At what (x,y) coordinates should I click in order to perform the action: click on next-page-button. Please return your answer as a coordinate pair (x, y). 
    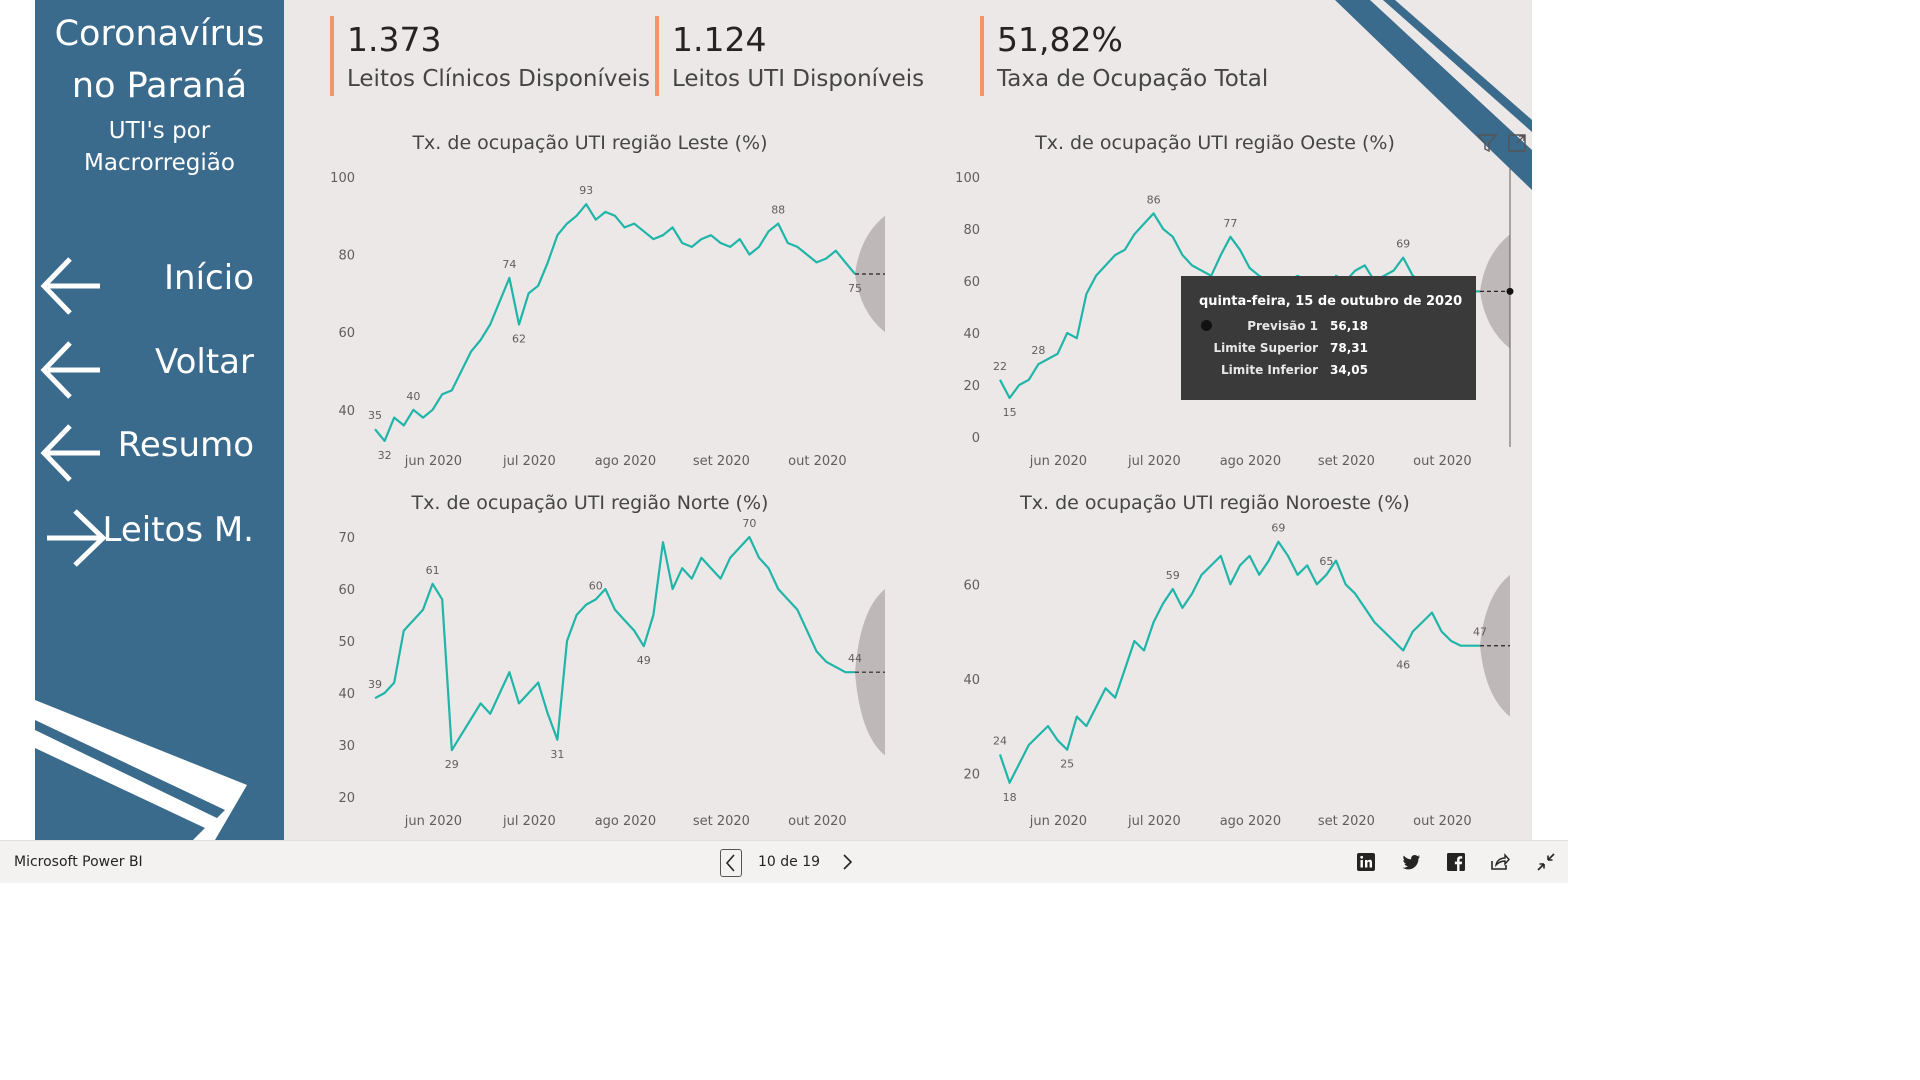
    Looking at the image, I should click on (847, 862).